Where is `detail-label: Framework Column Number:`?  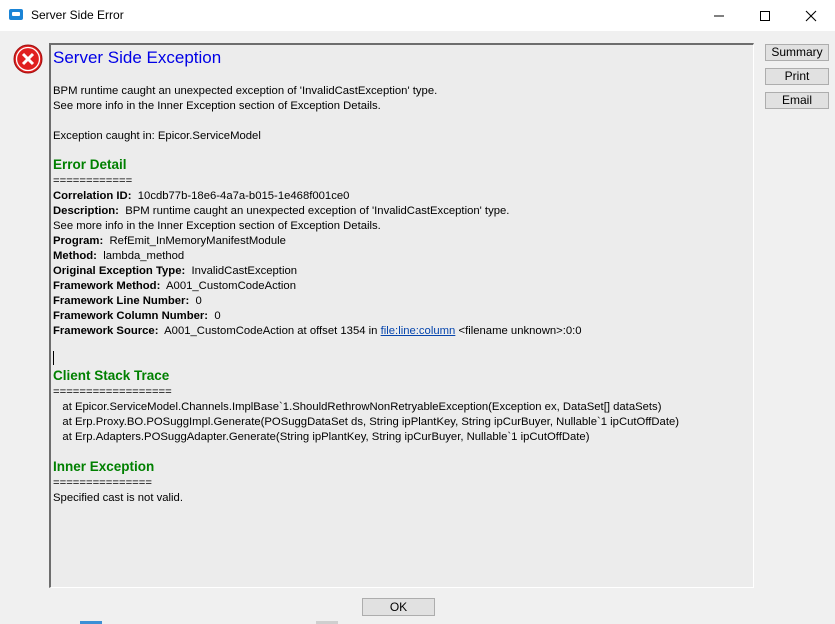
detail-label: Framework Column Number: is located at coordinates (131, 316).